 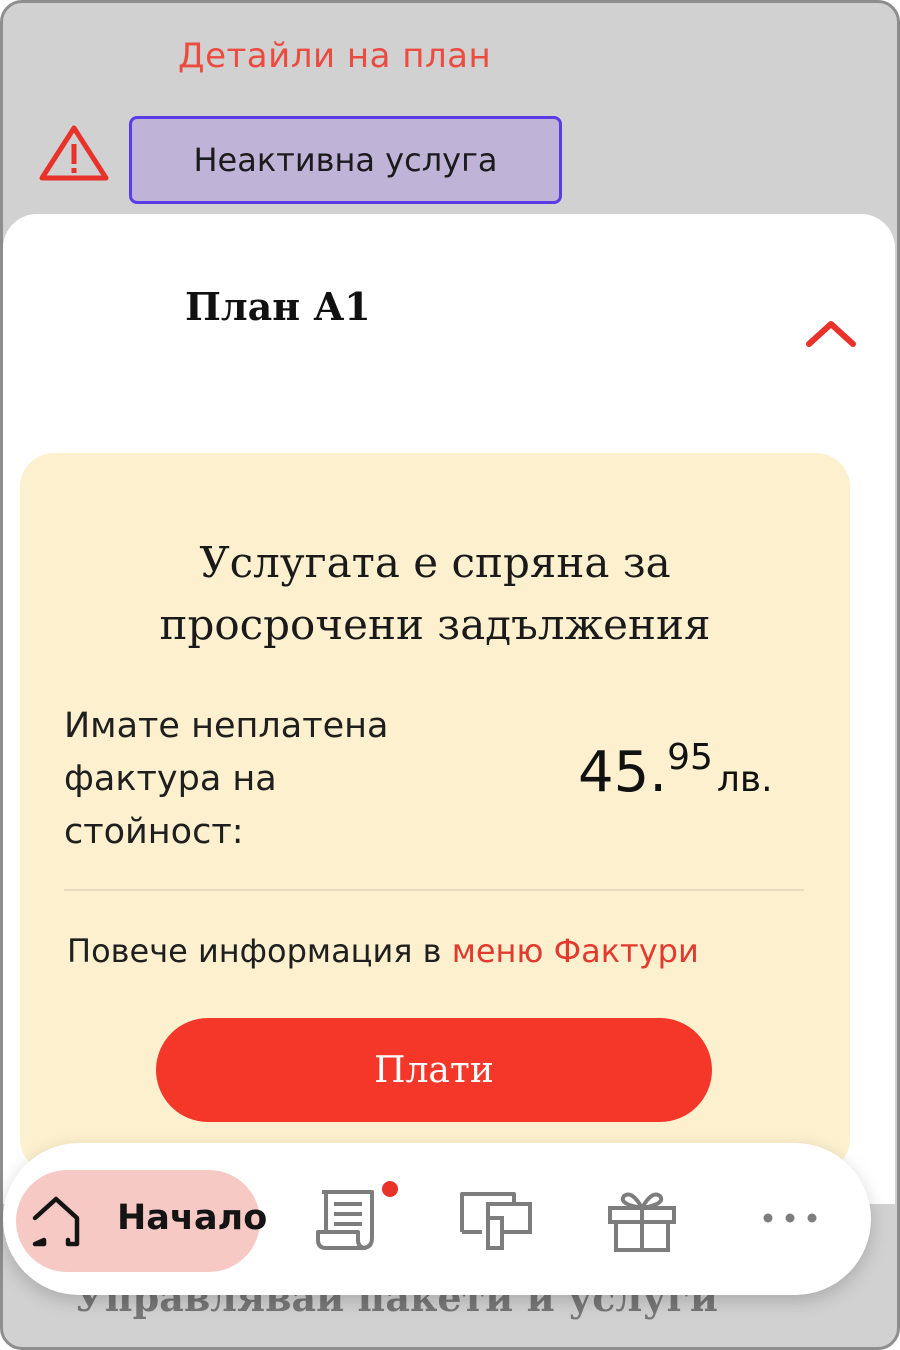 What do you see at coordinates (278, 306) in the screenshot?
I see `plan-title: План А1` at bounding box center [278, 306].